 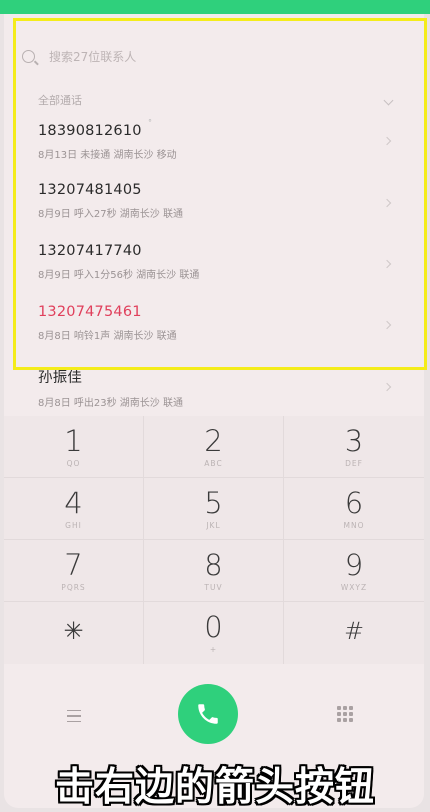 What do you see at coordinates (213, 587) in the screenshot?
I see `key-letters: TUV` at bounding box center [213, 587].